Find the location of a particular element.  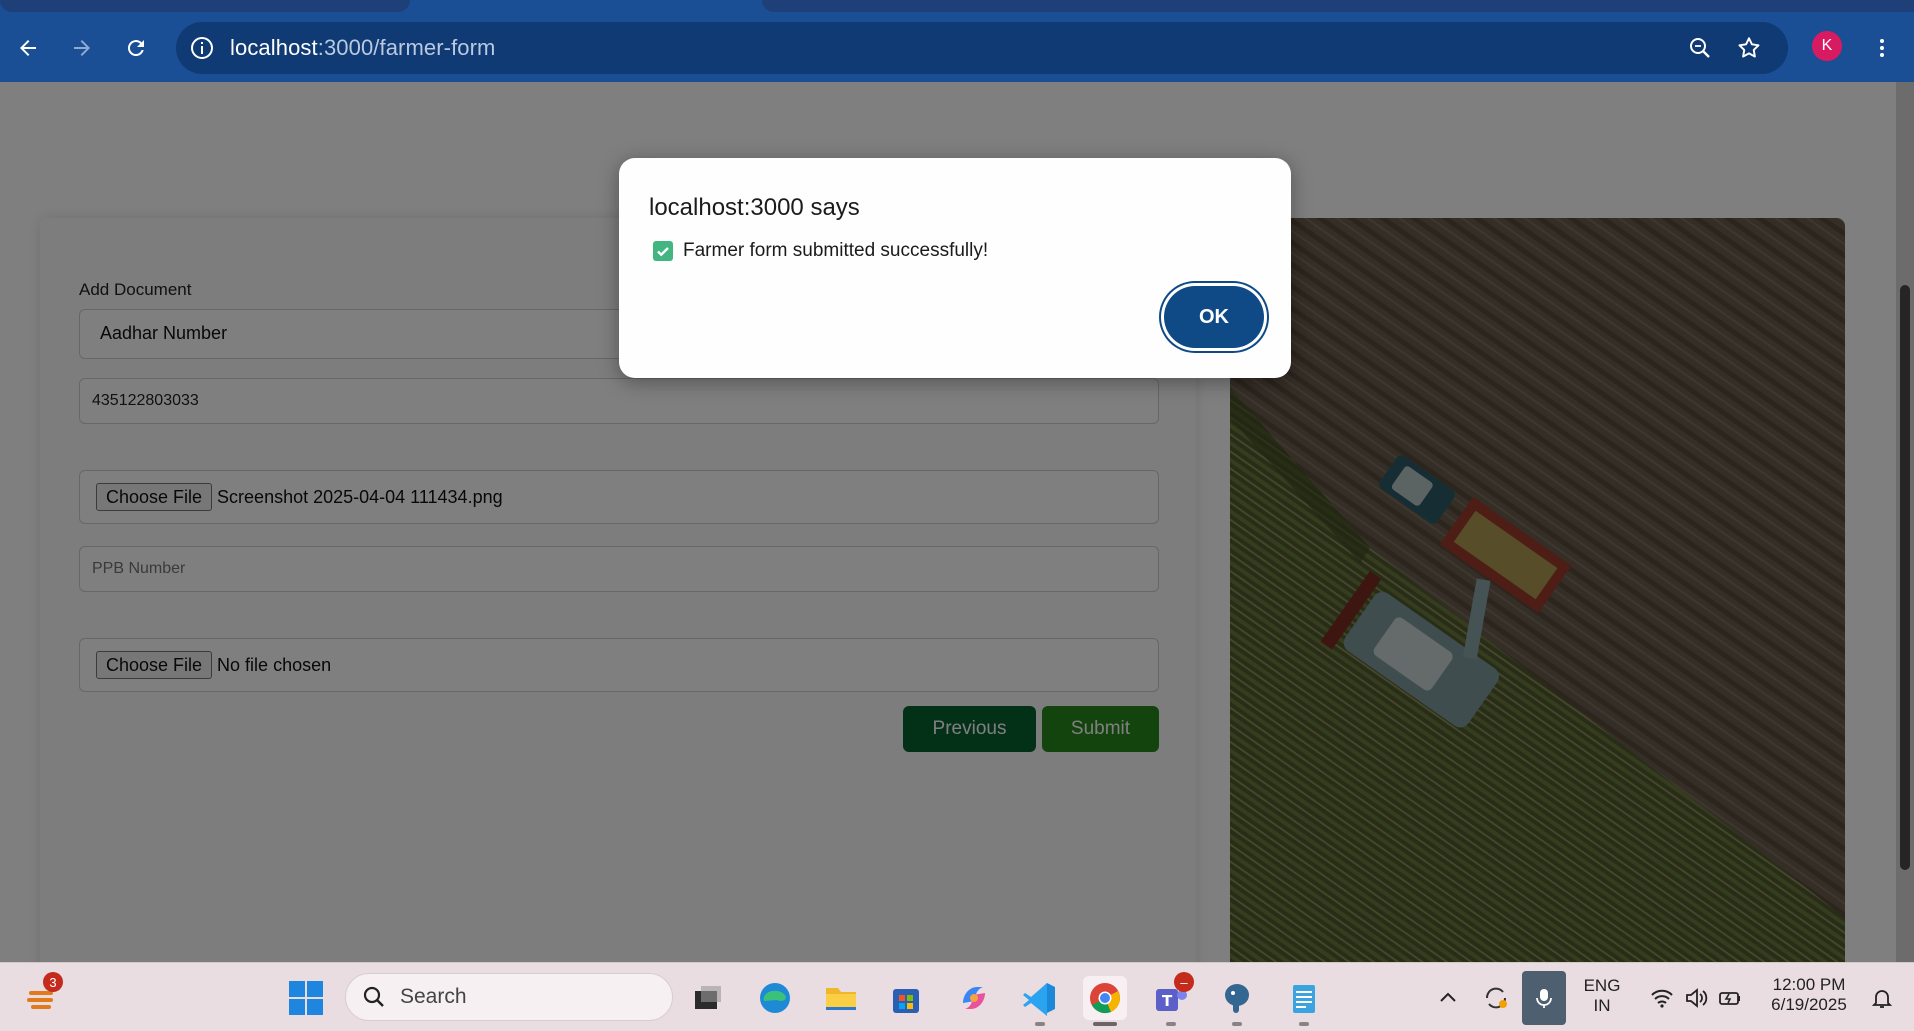

chevron-up-icon is located at coordinates (1448, 997).